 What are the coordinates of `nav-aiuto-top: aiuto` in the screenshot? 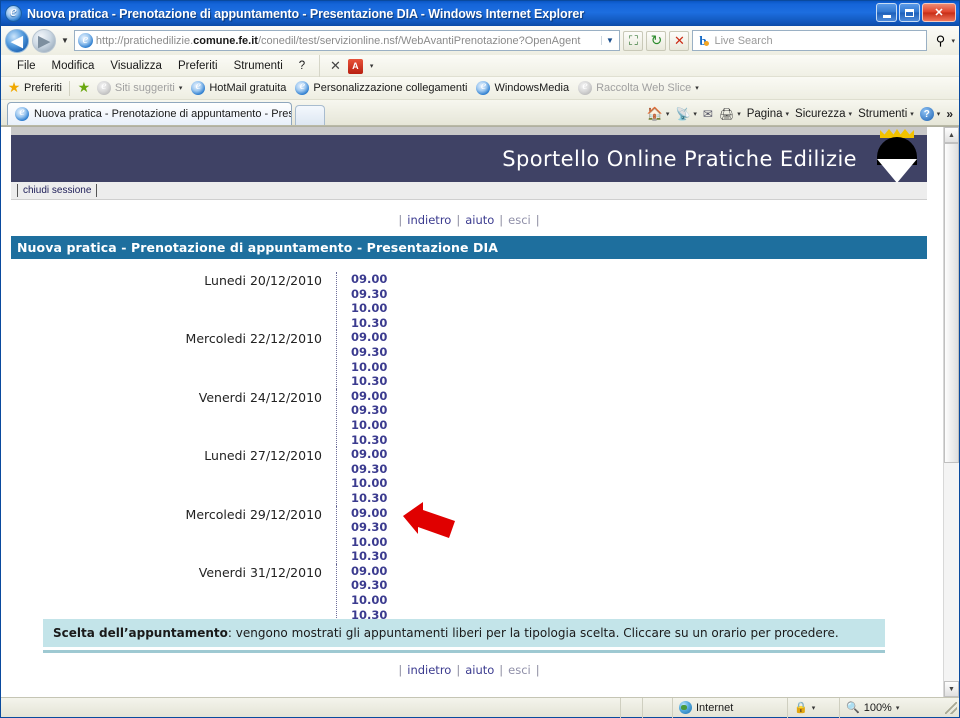 It's located at (479, 220).